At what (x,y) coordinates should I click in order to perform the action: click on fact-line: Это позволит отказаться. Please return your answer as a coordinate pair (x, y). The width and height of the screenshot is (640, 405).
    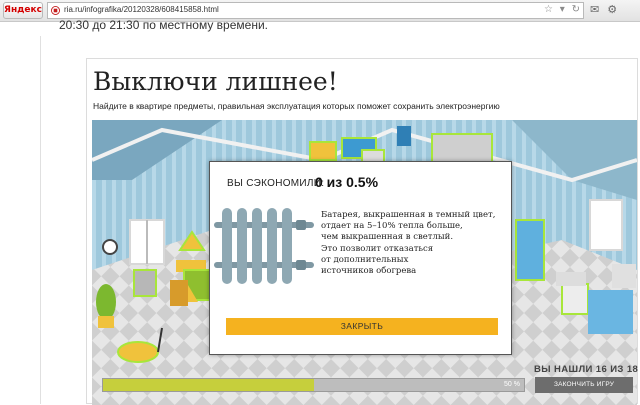
    Looking at the image, I should click on (377, 248).